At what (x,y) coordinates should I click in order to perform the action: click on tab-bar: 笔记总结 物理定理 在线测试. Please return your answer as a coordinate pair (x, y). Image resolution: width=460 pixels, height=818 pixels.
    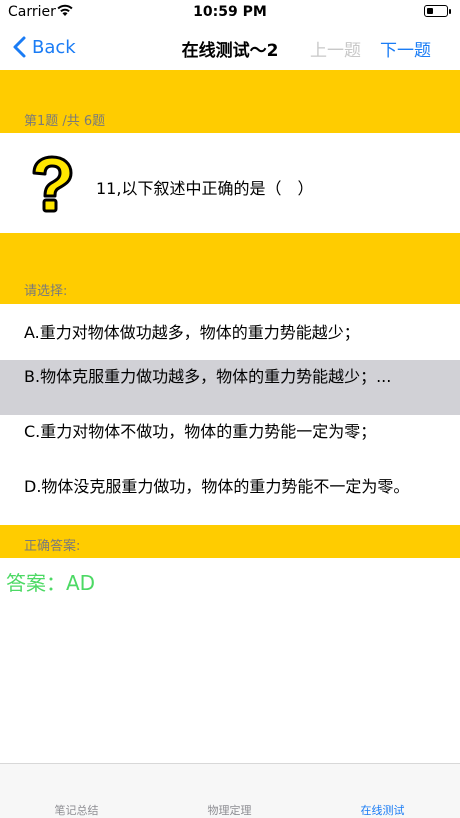
    Looking at the image, I should click on (230, 790).